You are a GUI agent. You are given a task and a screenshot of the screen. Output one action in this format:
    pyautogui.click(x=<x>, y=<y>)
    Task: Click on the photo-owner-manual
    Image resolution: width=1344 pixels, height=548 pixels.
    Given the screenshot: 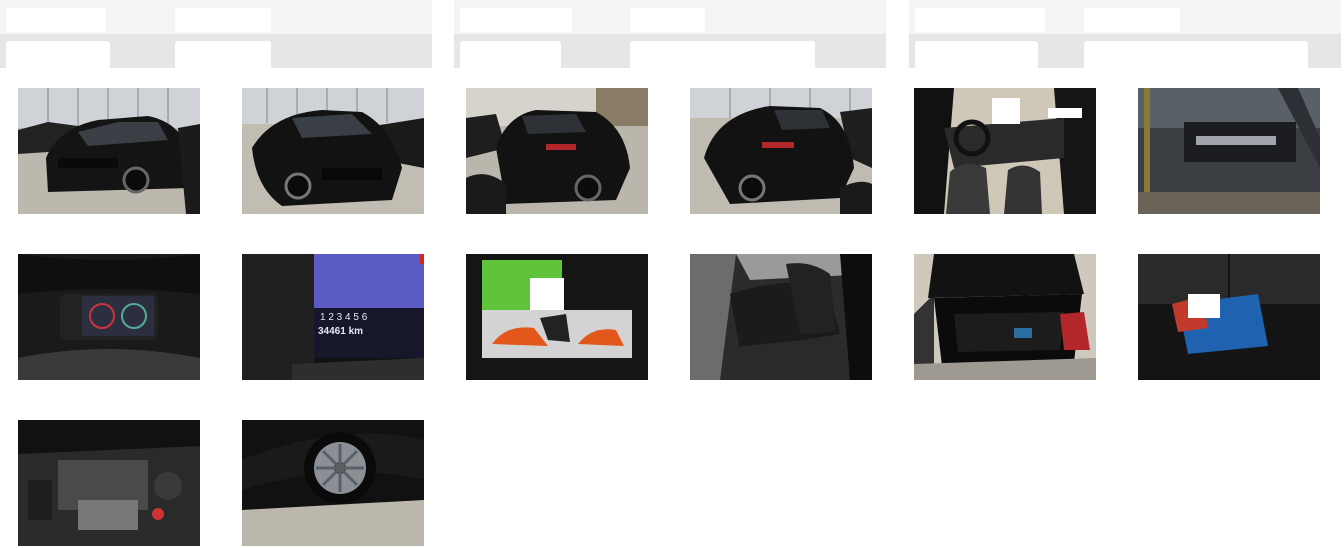 What is the action you would take?
    pyautogui.click(x=557, y=317)
    